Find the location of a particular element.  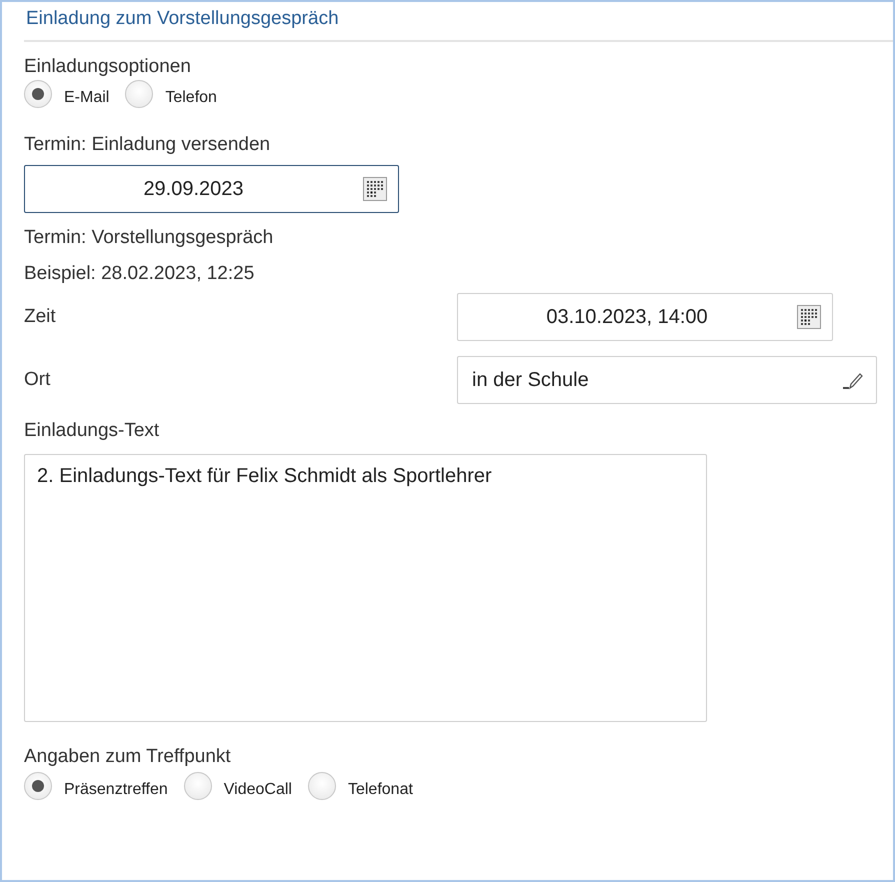

field-label: Einladungs-Text is located at coordinates (92, 431).